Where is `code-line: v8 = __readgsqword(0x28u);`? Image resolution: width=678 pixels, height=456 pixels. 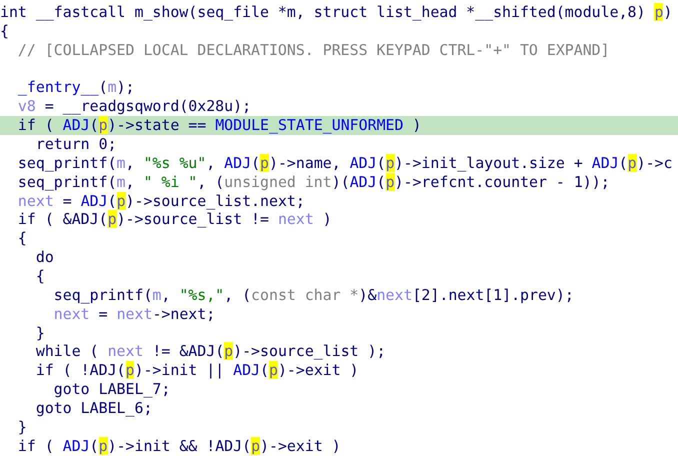 code-line: v8 = __readgsqword(0x28u); is located at coordinates (134, 106).